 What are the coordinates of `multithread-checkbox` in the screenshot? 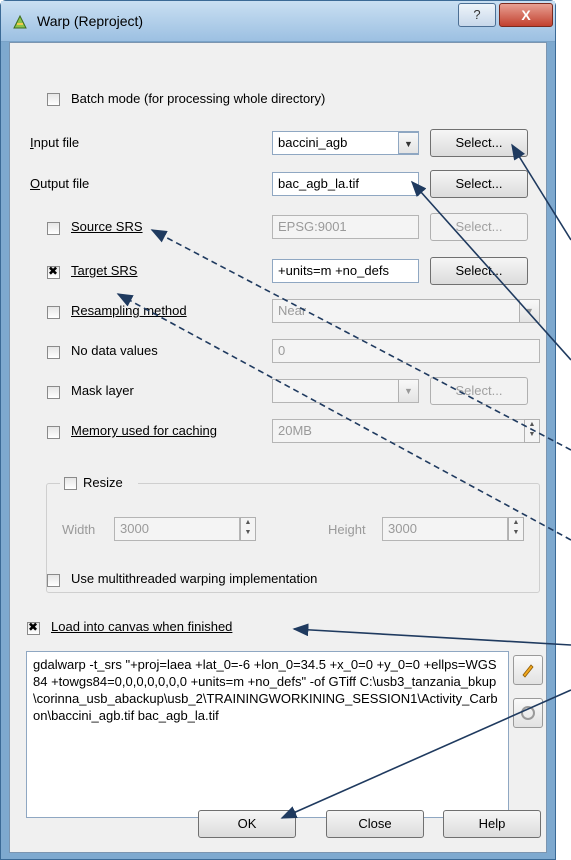 It's located at (53, 580).